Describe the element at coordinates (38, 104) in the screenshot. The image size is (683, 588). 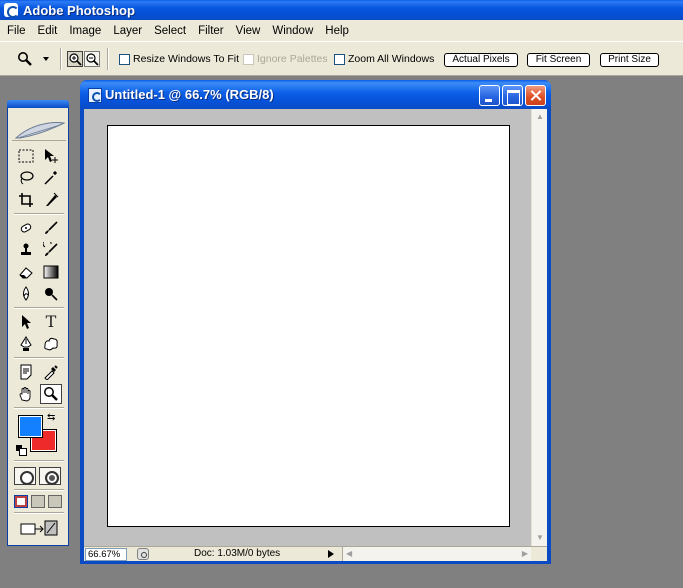
I see `toolbox-title-bar` at that location.